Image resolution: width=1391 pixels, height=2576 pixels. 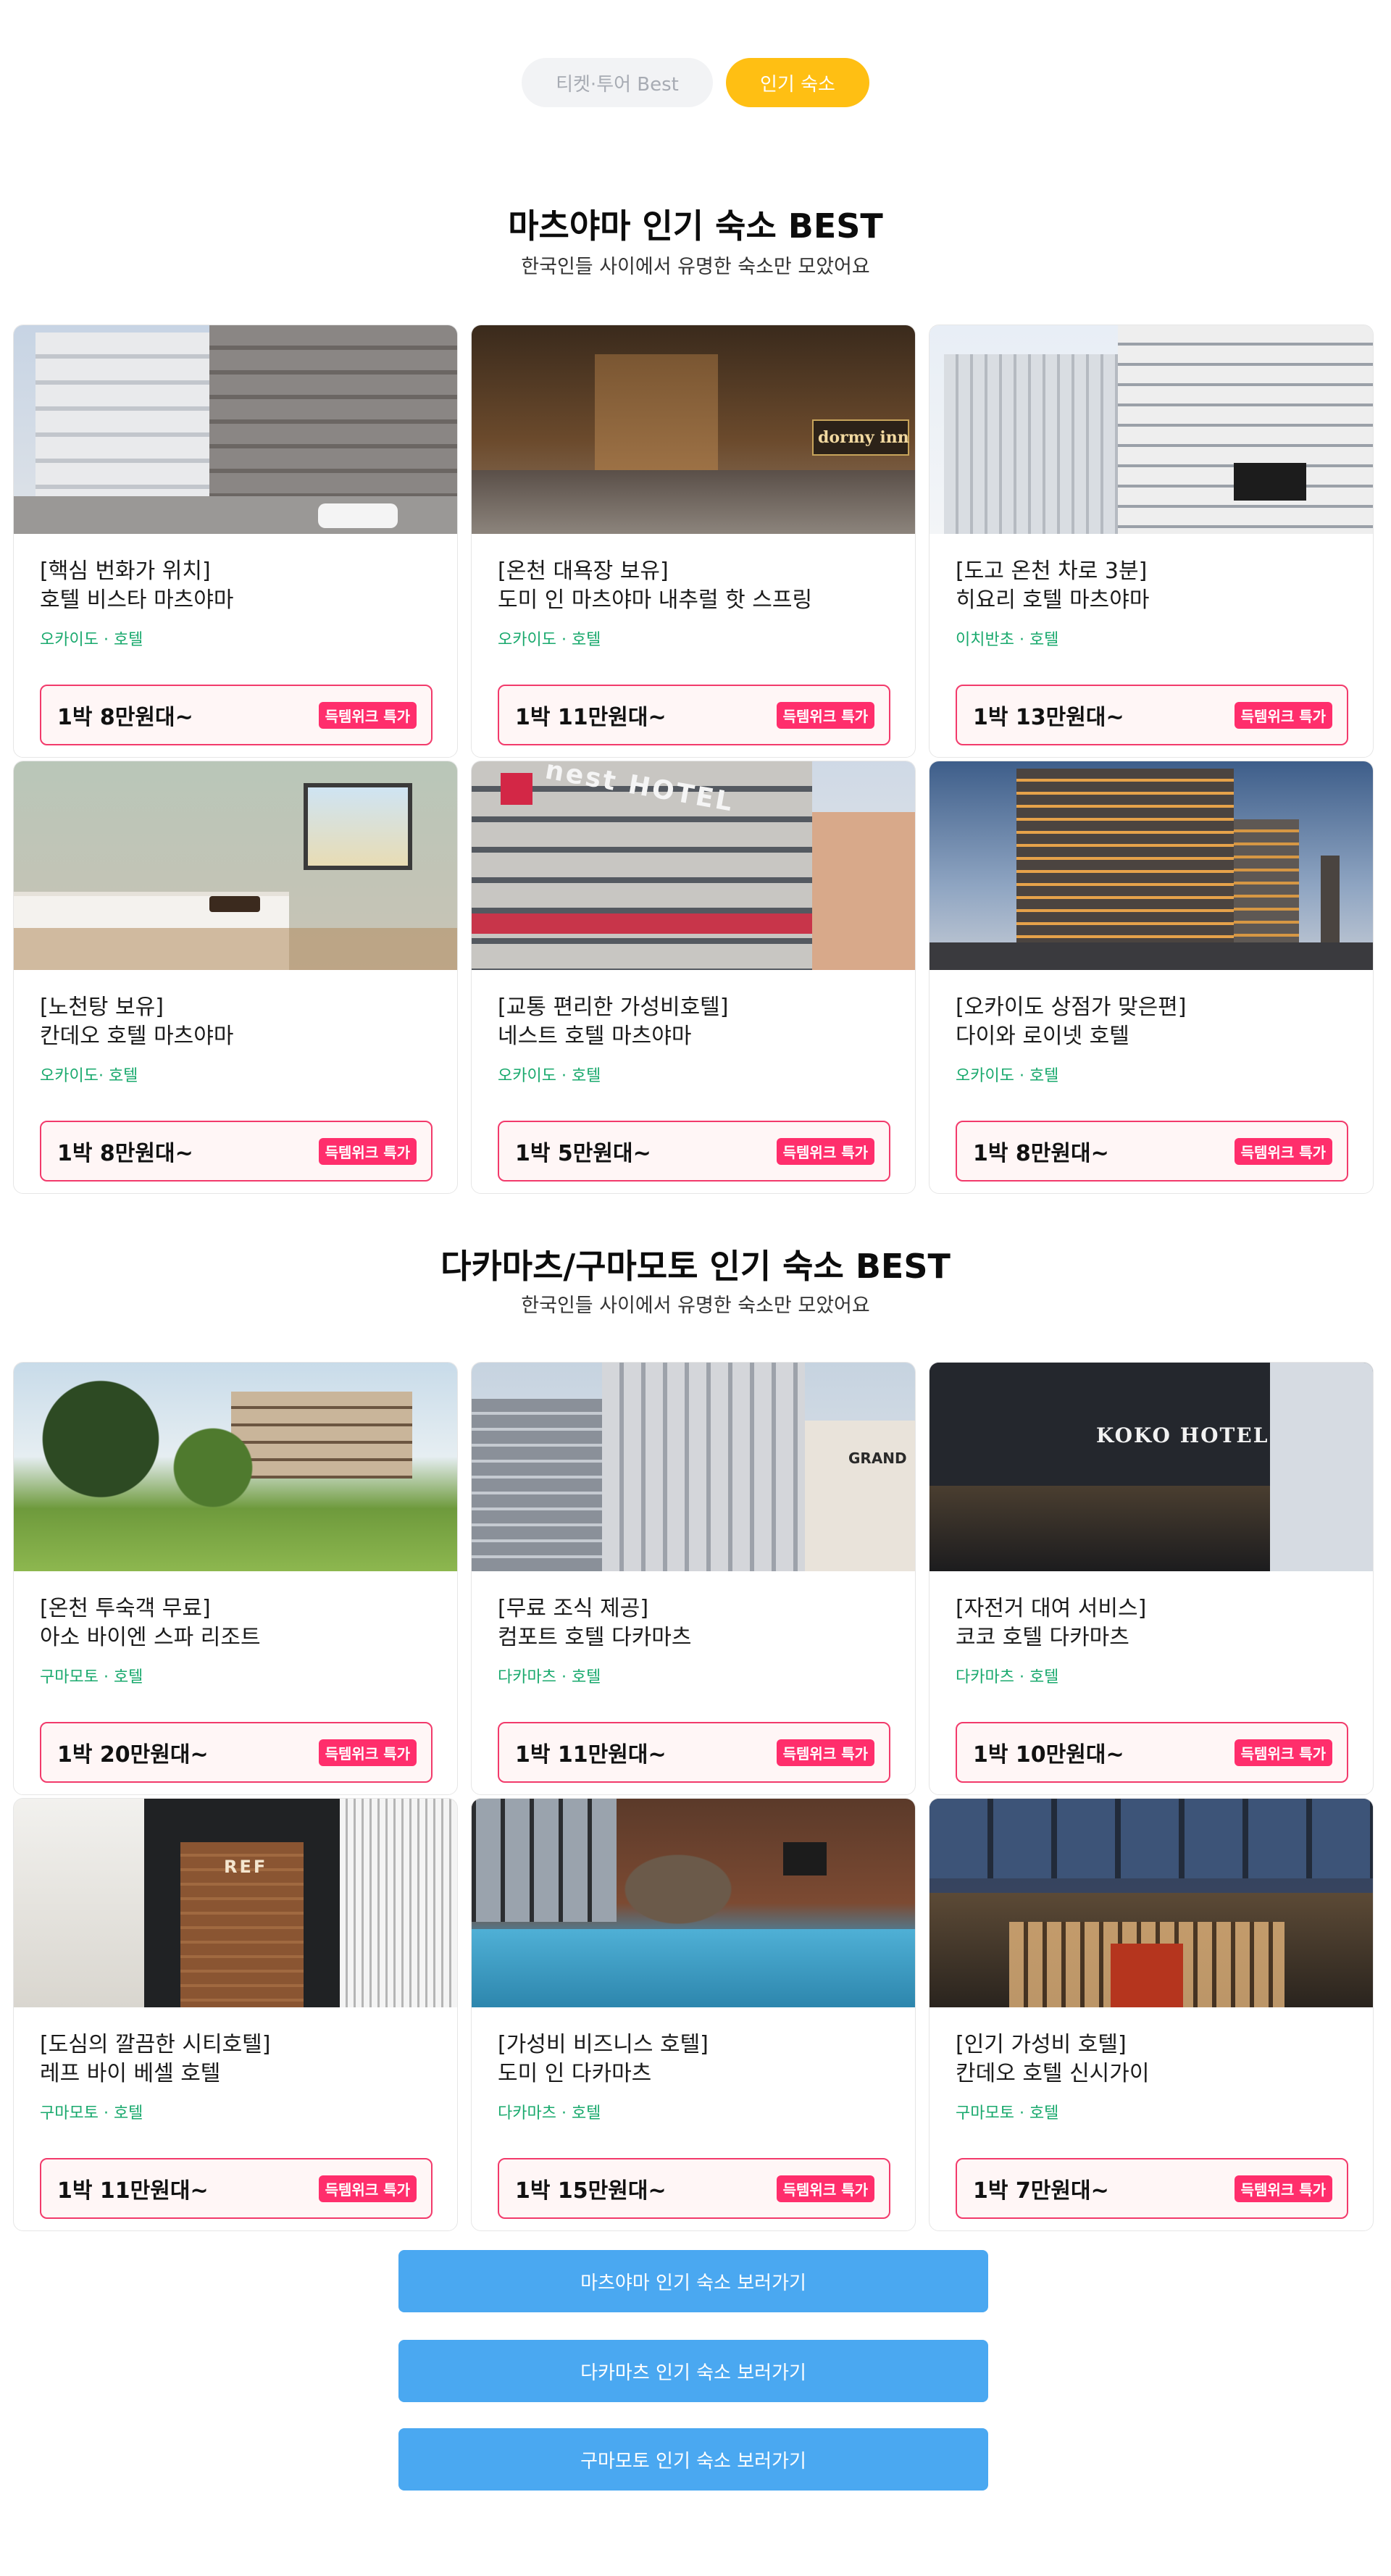 I want to click on price-box: 1박 5만원대~ 득템위크 특가, so click(x=694, y=1151).